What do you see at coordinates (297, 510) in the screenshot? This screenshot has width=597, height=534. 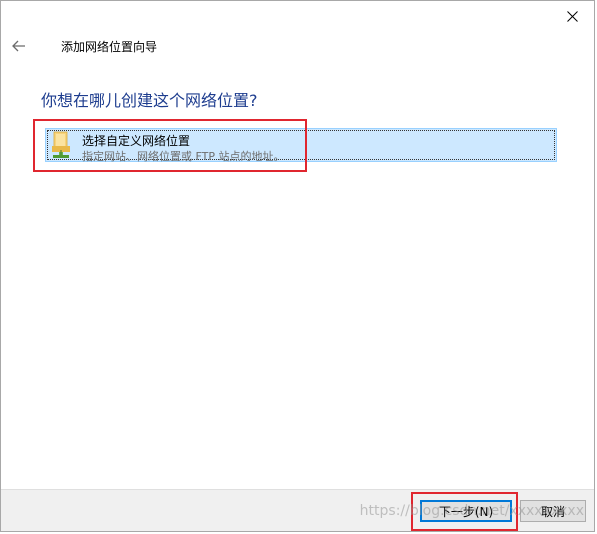 I see `button-bar: 下一步(N) 取消` at bounding box center [297, 510].